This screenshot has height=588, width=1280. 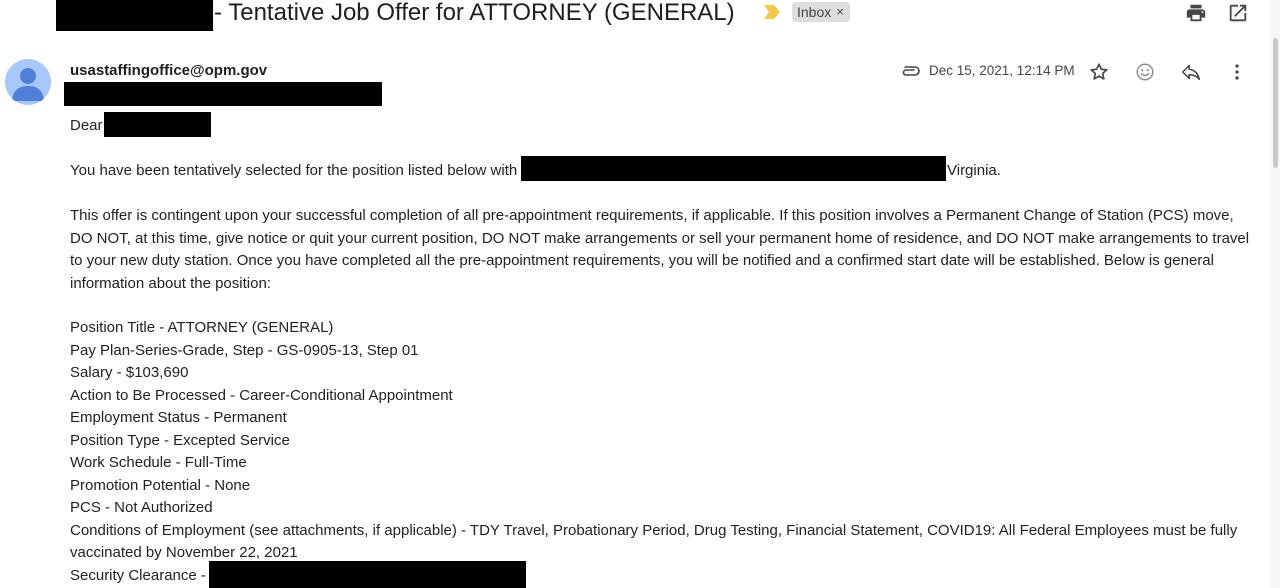 I want to click on security-clearance-label: Security Clearance -, so click(x=138, y=575).